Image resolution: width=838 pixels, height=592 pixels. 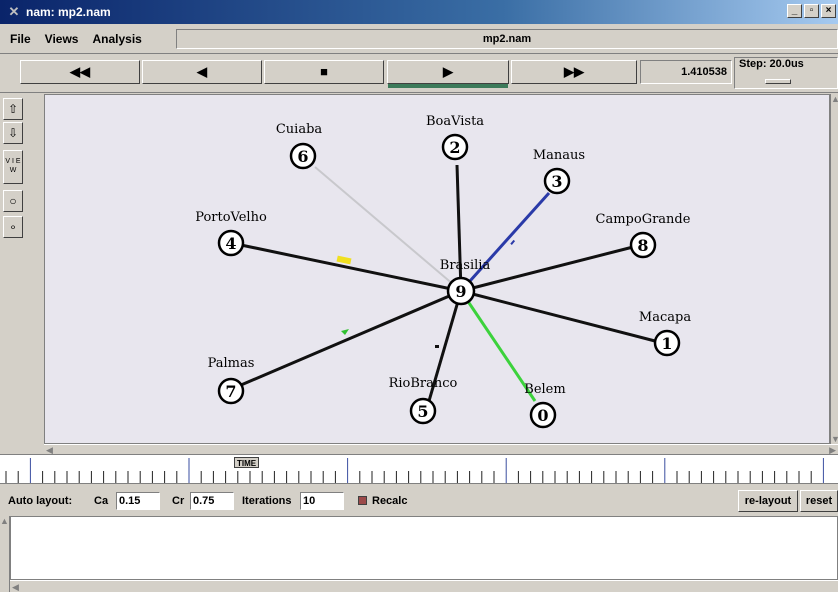 What do you see at coordinates (62, 39) in the screenshot?
I see `menu-views: Views` at bounding box center [62, 39].